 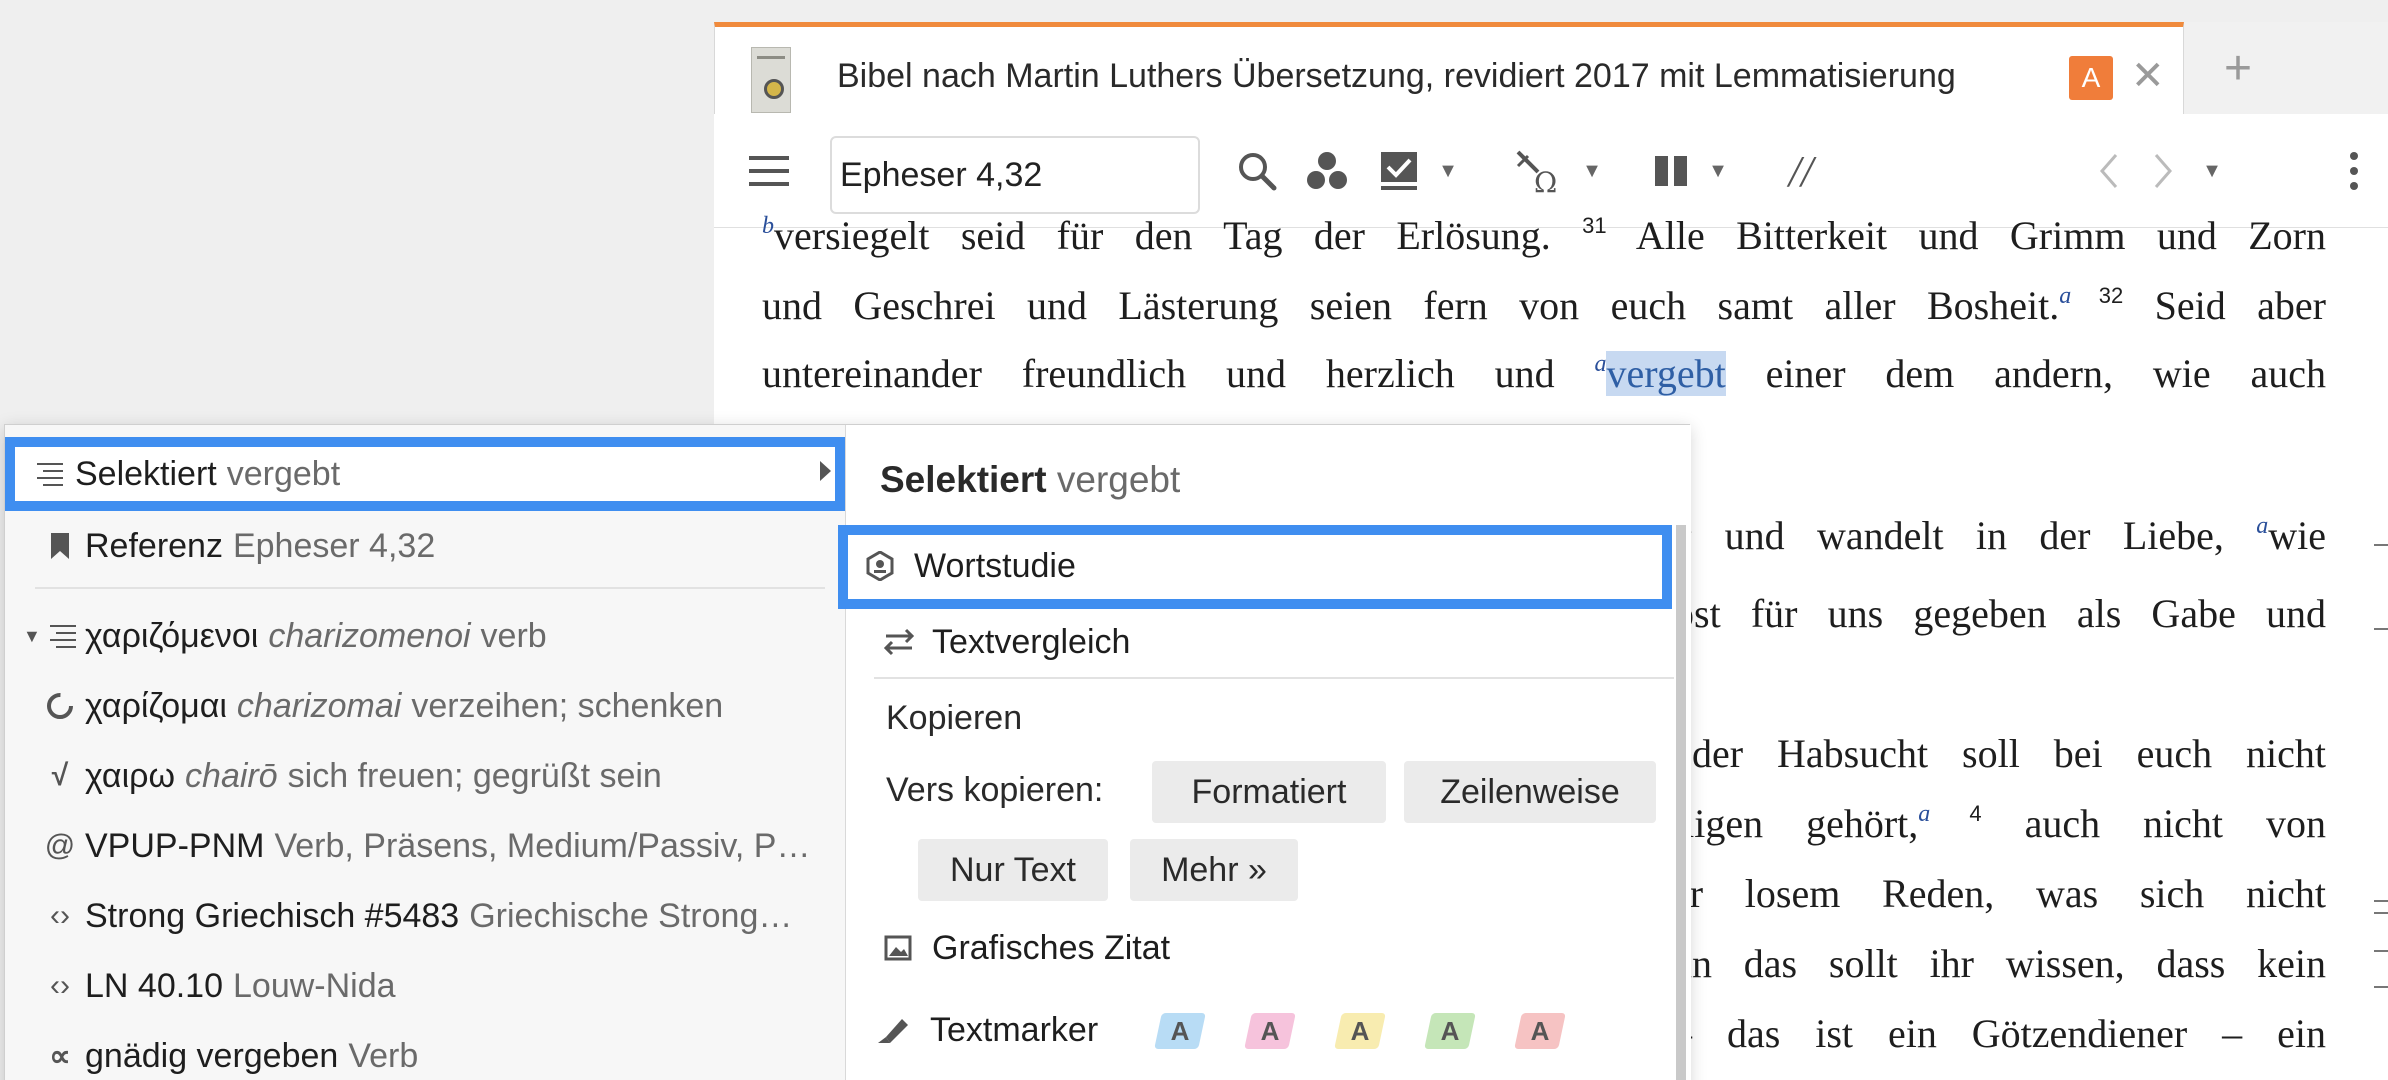 I want to click on textvergleich-label: Textvergleich, so click(x=1031, y=641).